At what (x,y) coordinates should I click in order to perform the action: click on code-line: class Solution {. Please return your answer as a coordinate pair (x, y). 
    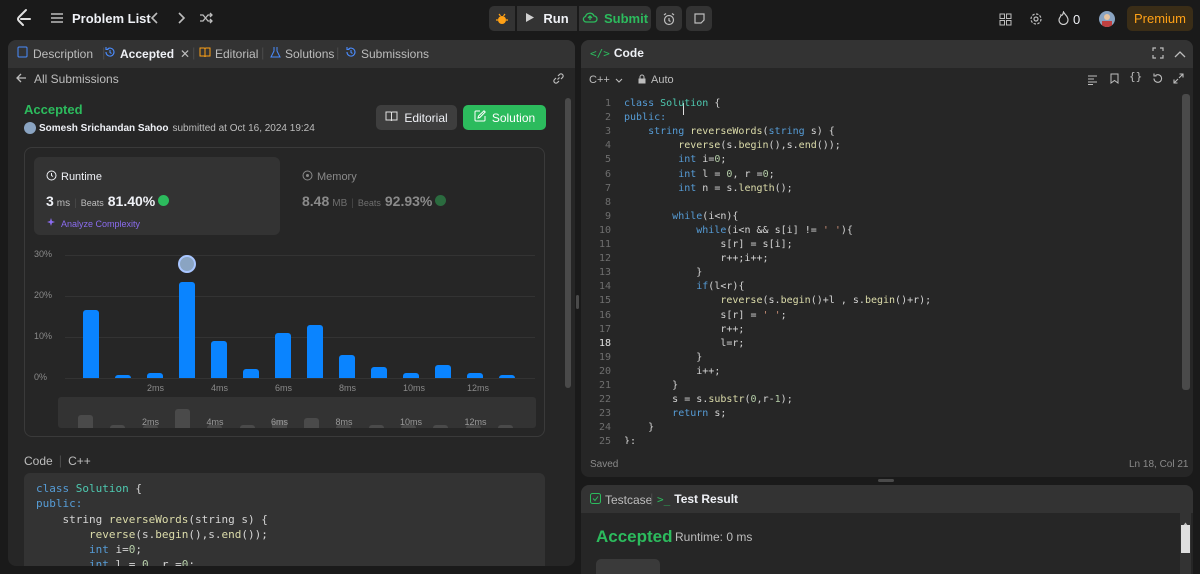
    Looking at the image, I should click on (672, 103).